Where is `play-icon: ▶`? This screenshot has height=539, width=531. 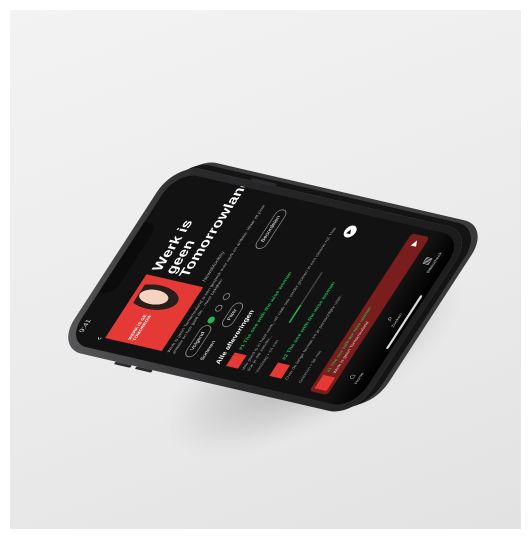 play-icon: ▶ is located at coordinates (415, 243).